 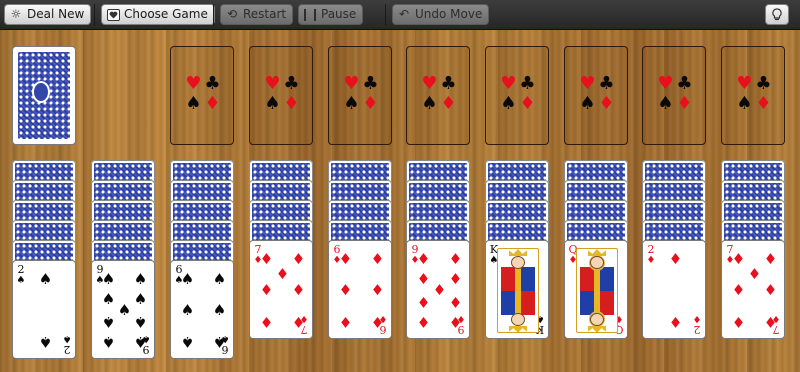 I want to click on face-up-card: K ♠ K ♠, so click(x=517, y=289).